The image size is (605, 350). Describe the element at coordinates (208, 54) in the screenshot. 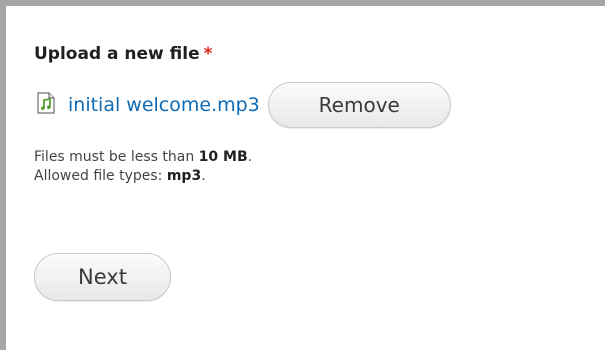

I see `required-marker: *` at that location.